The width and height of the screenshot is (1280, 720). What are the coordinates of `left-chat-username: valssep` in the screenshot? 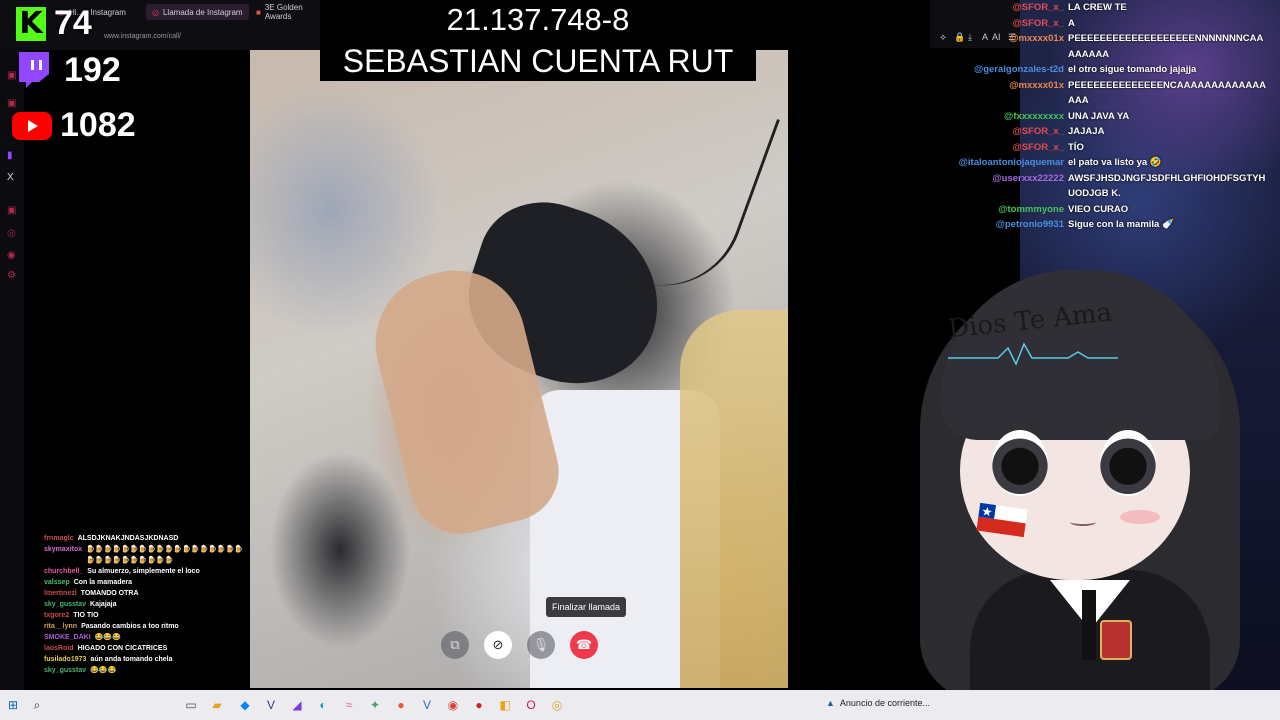 It's located at (59, 582).